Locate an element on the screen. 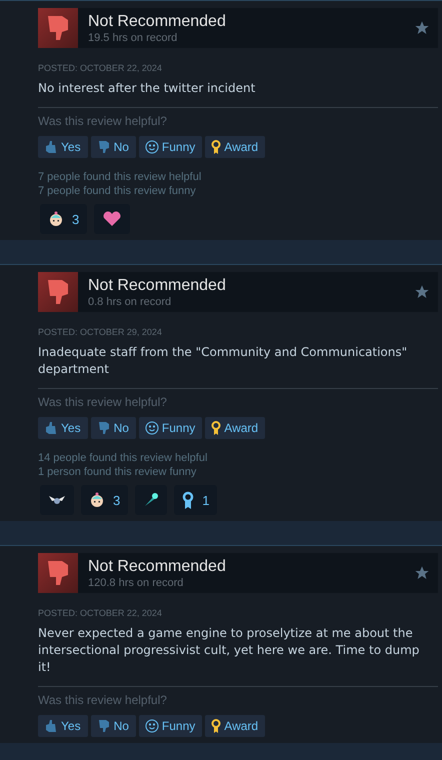  review-stat: 7 people found this review funny is located at coordinates (117, 191).